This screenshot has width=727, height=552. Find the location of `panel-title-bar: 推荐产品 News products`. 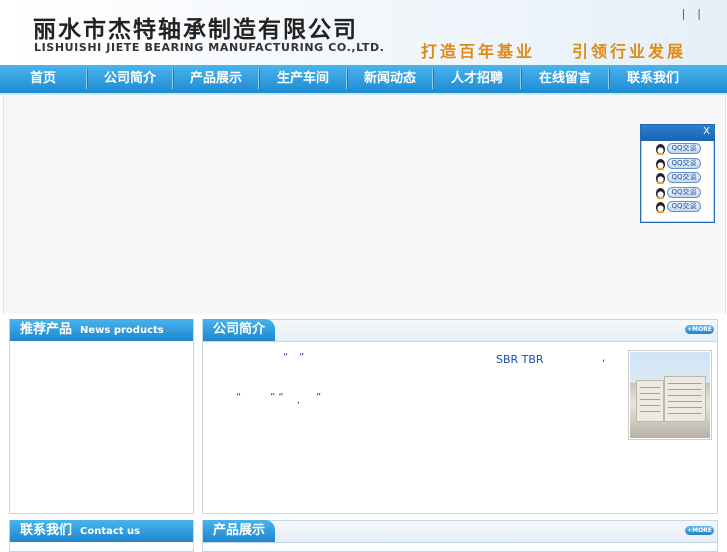

panel-title-bar: 推荐产品 News products is located at coordinates (101, 330).